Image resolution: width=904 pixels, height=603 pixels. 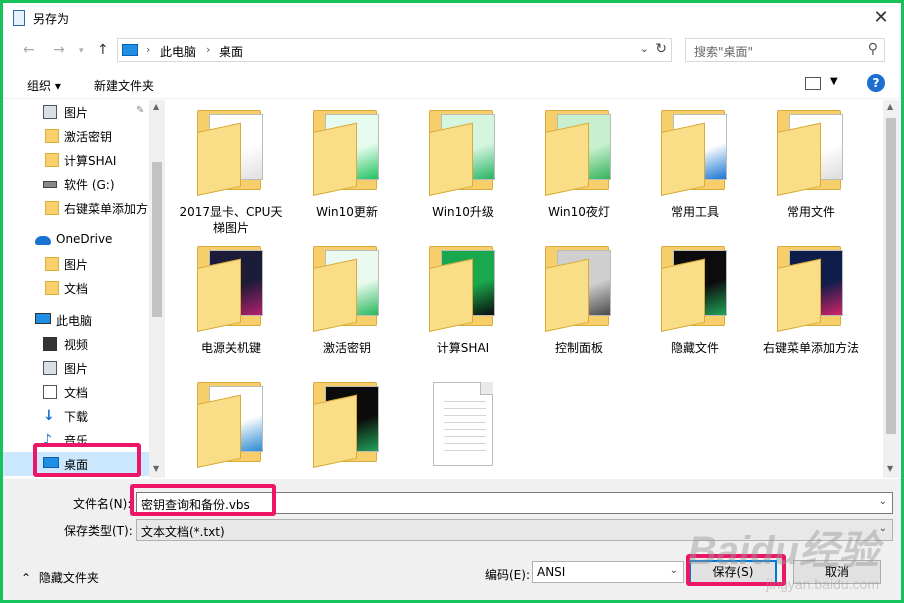 What do you see at coordinates (876, 83) in the screenshot?
I see `help-icon: ?` at bounding box center [876, 83].